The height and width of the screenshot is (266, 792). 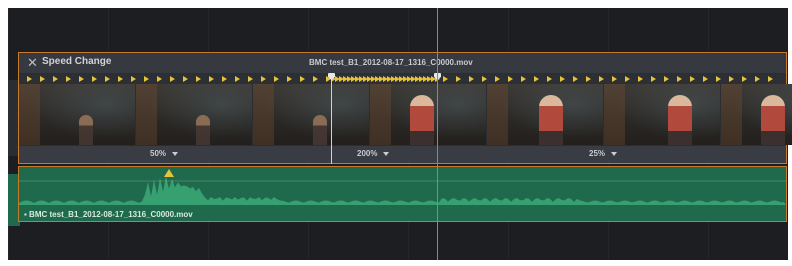 What do you see at coordinates (158, 153) in the screenshot?
I see `speed-segment-1-label: 50%` at bounding box center [158, 153].